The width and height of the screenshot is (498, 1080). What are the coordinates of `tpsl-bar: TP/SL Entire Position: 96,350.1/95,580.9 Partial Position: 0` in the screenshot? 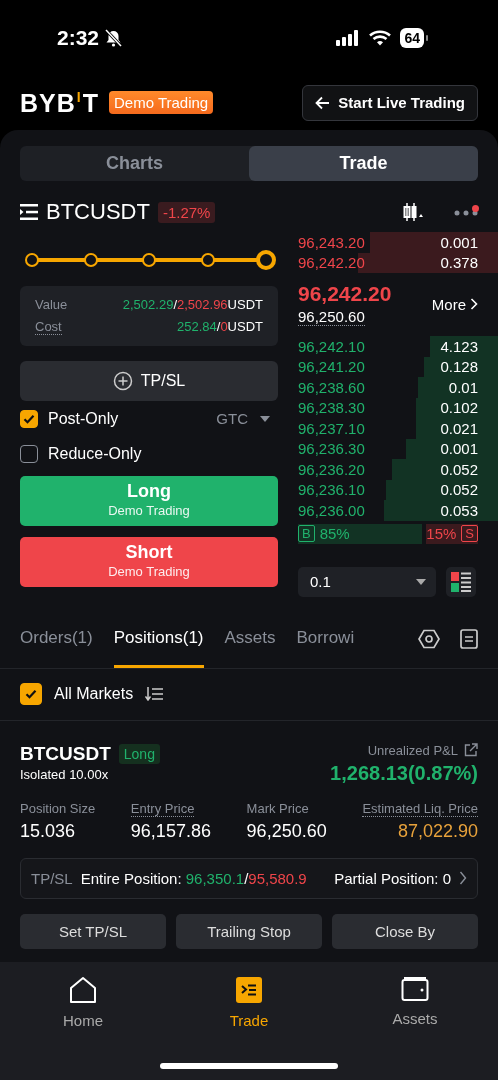 It's located at (249, 878).